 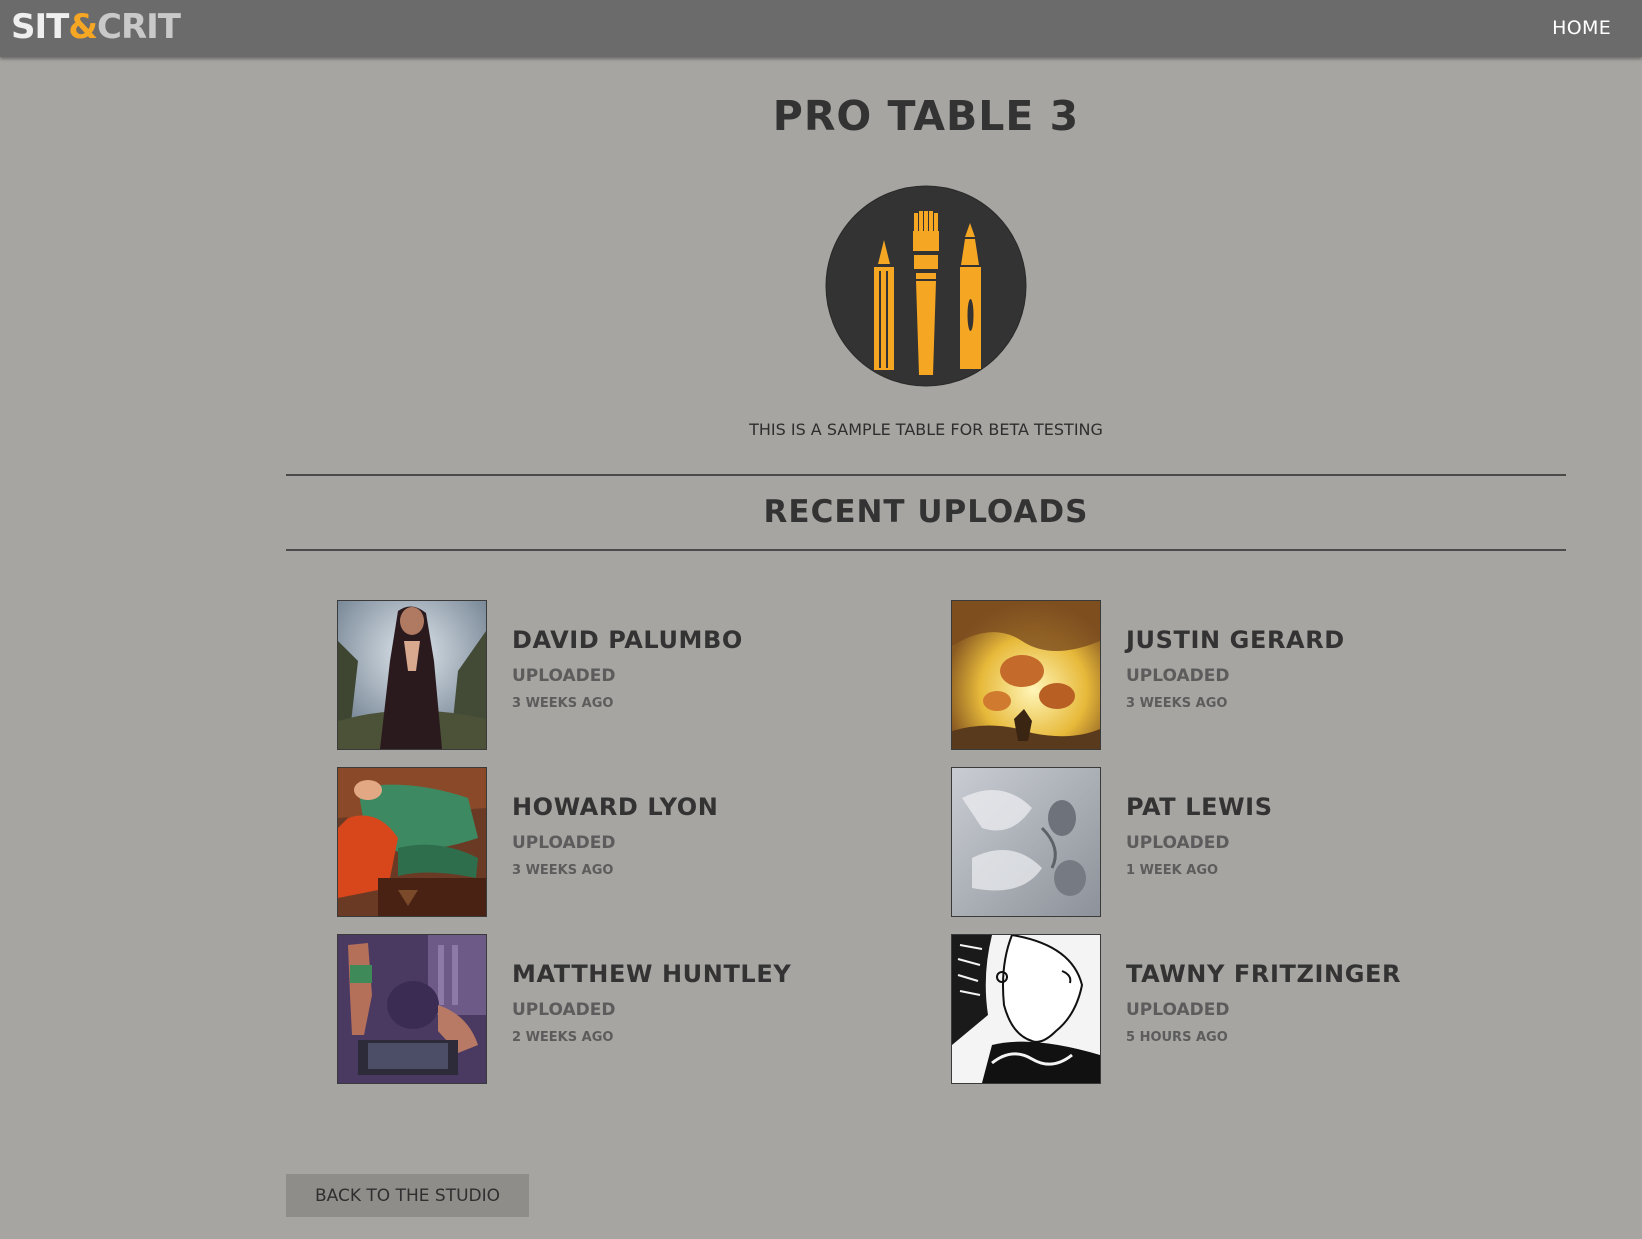 I want to click on recent-uploads-heading: RECENT UPLOADS, so click(x=926, y=512).